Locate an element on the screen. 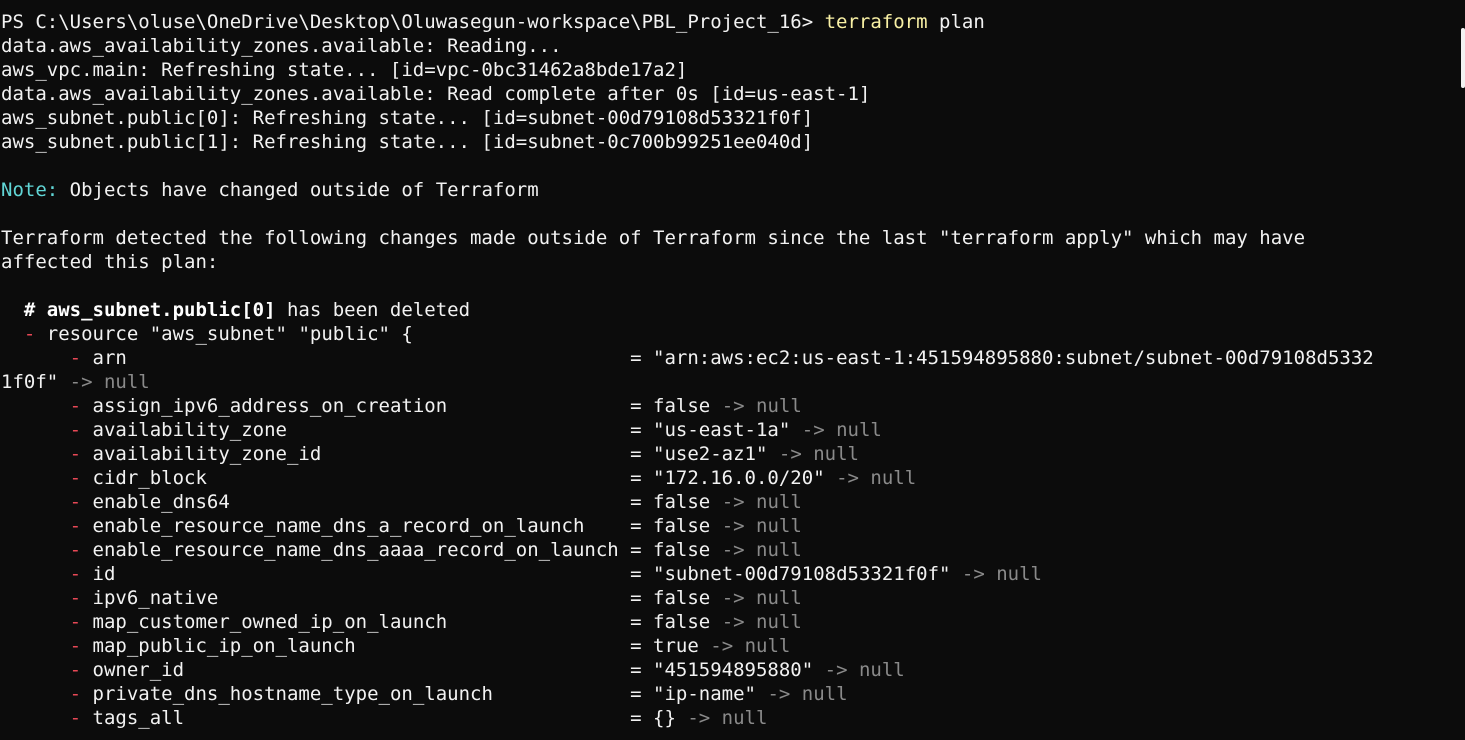  terminal-line: - ipv6_native = false -> null is located at coordinates (726, 598).